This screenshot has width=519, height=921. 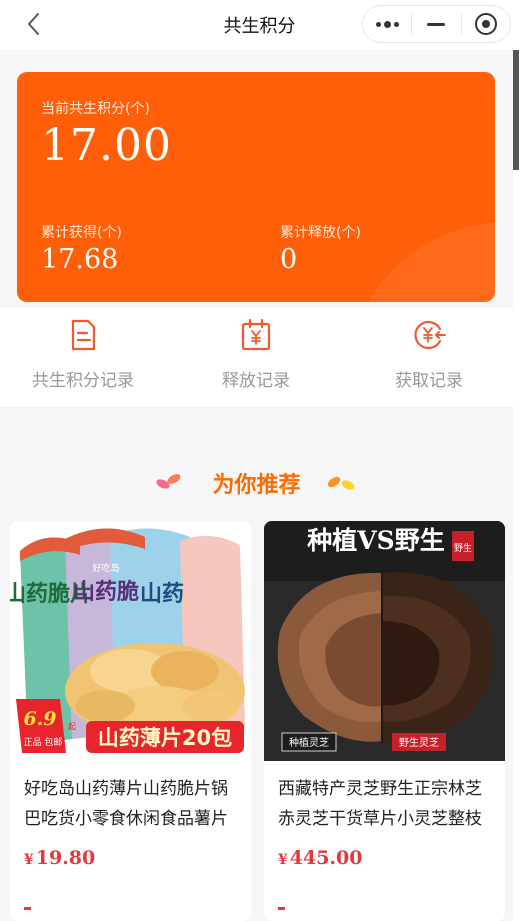 I want to click on badge-price: 6.9, so click(x=39, y=719).